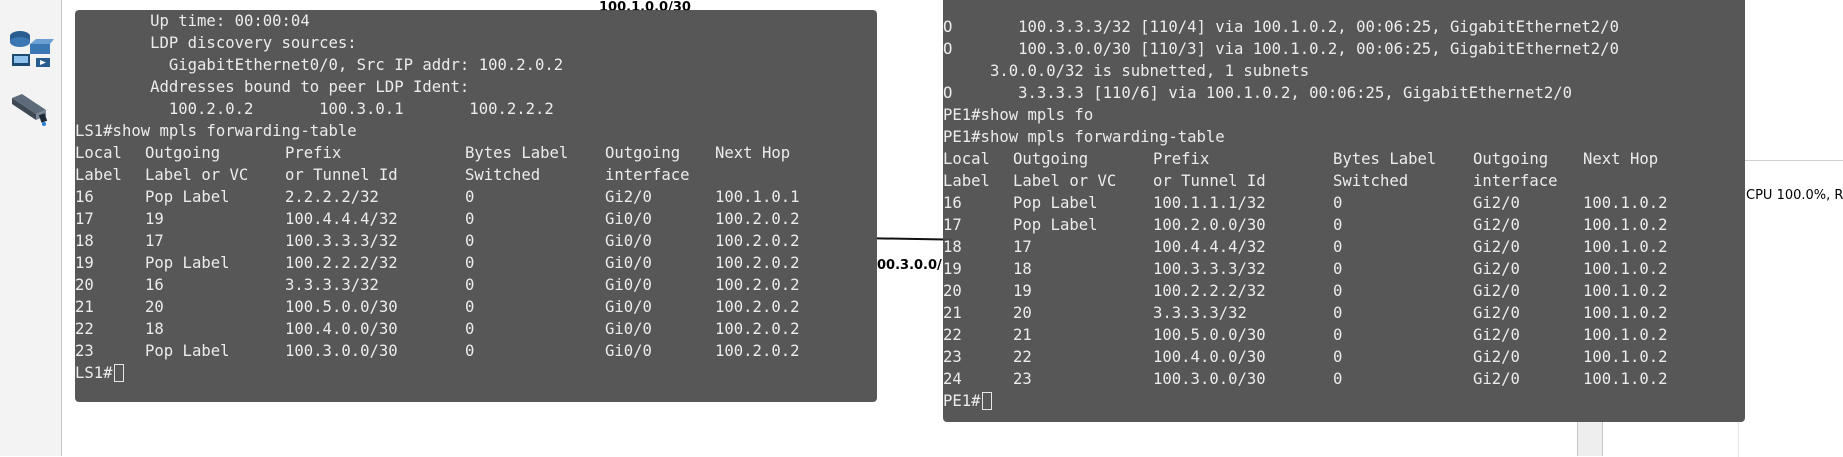 The width and height of the screenshot is (1843, 457). What do you see at coordinates (437, 263) in the screenshot?
I see `table-row: 19 Pop Label 100.2.2.2/32 0 Gi0/0 100.2.0.2` at bounding box center [437, 263].